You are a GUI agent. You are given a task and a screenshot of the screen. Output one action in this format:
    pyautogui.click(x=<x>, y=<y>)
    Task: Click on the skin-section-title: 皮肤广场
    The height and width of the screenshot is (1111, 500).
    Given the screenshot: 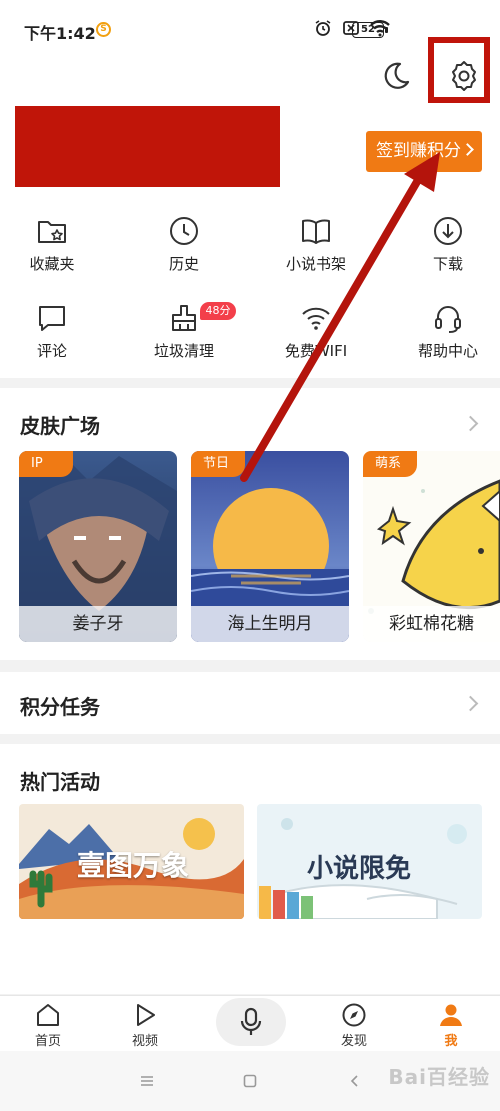 What is the action you would take?
    pyautogui.click(x=60, y=426)
    